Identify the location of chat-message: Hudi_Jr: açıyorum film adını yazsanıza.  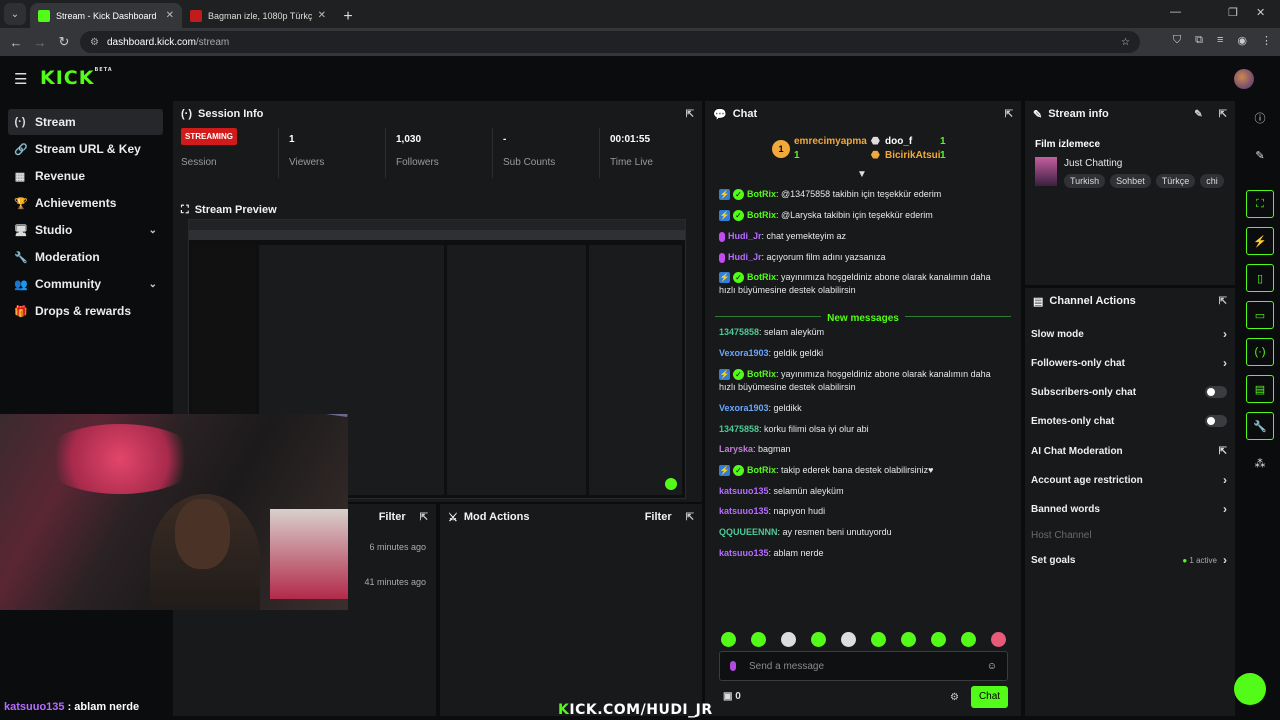
(864, 257).